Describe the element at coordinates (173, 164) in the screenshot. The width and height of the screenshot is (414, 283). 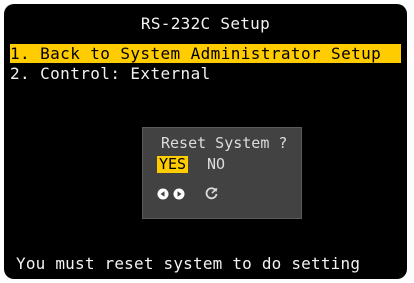
I see `yes-button: YES` at that location.